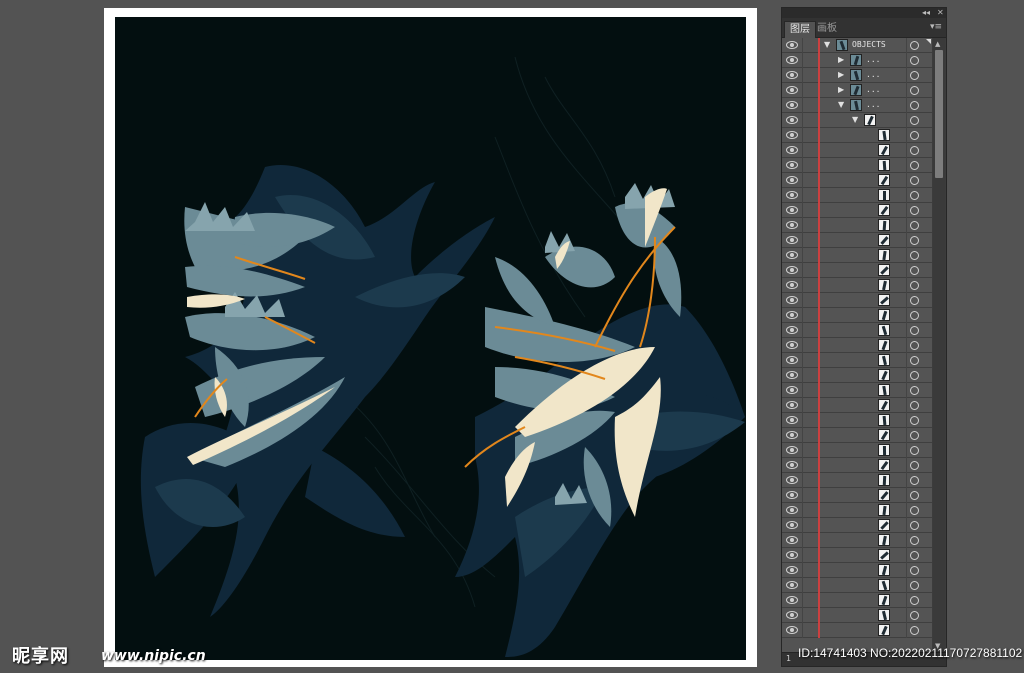 This screenshot has height=673, width=1024. What do you see at coordinates (827, 29) in the screenshot?
I see `tab-artboards: 画板` at bounding box center [827, 29].